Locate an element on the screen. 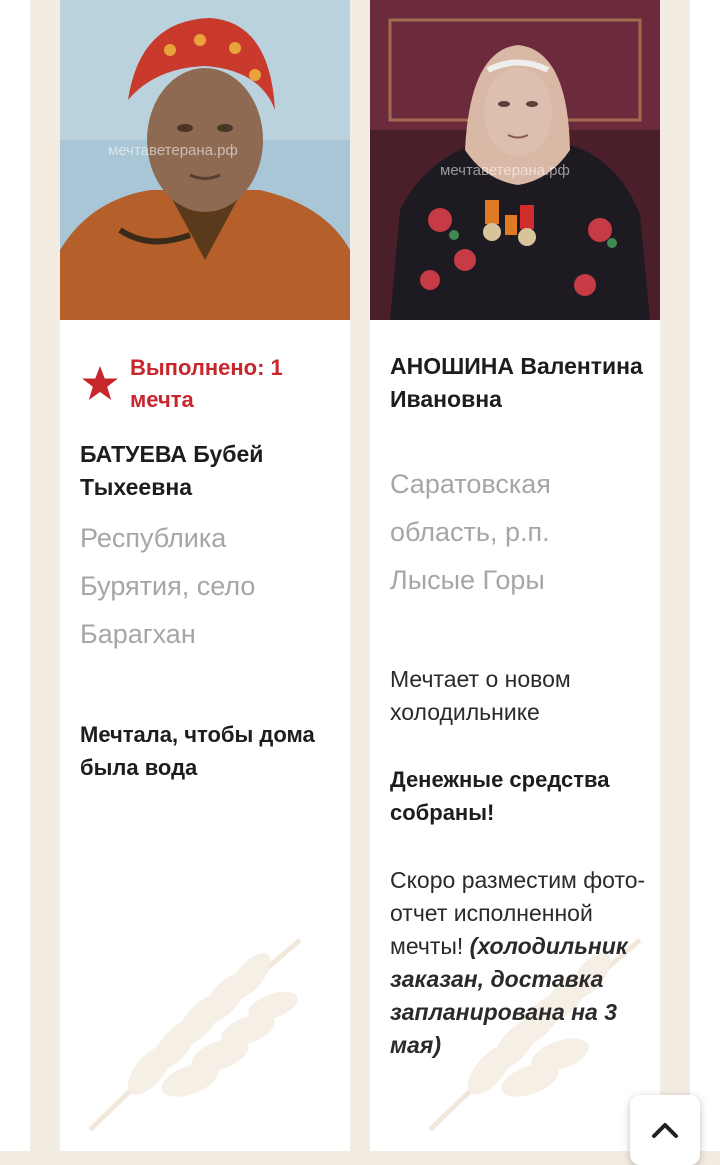  chevron-up-icon is located at coordinates (665, 1130).